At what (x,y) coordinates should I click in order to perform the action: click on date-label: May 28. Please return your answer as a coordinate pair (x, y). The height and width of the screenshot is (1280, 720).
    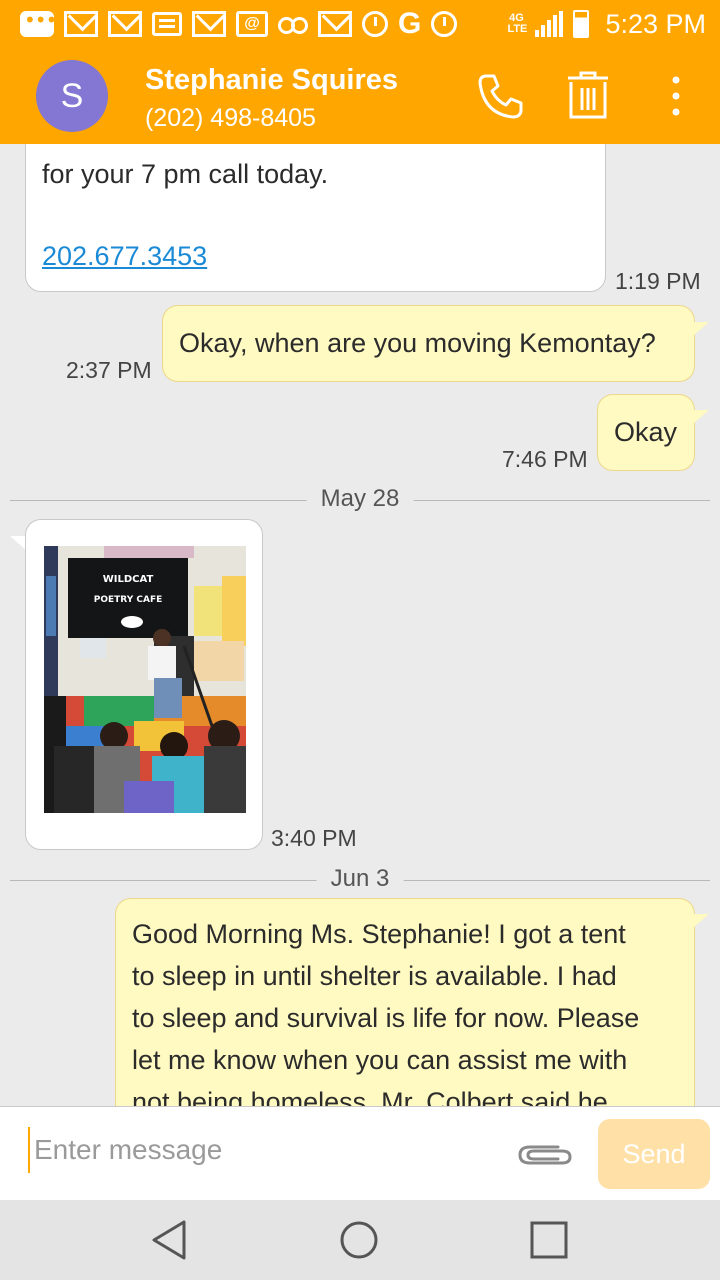
    Looking at the image, I should click on (360, 499).